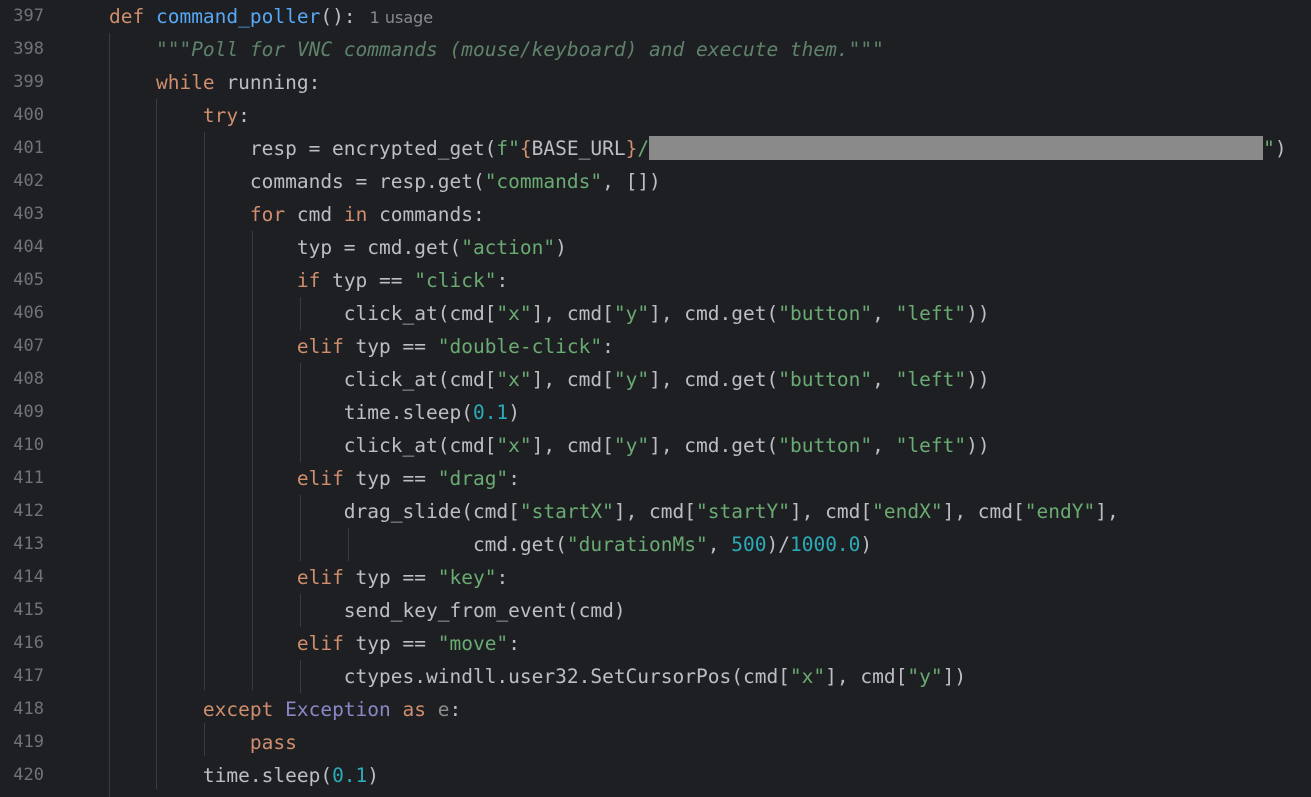 The width and height of the screenshot is (1311, 797). Describe the element at coordinates (28, 709) in the screenshot. I see `line-number: 418` at that location.